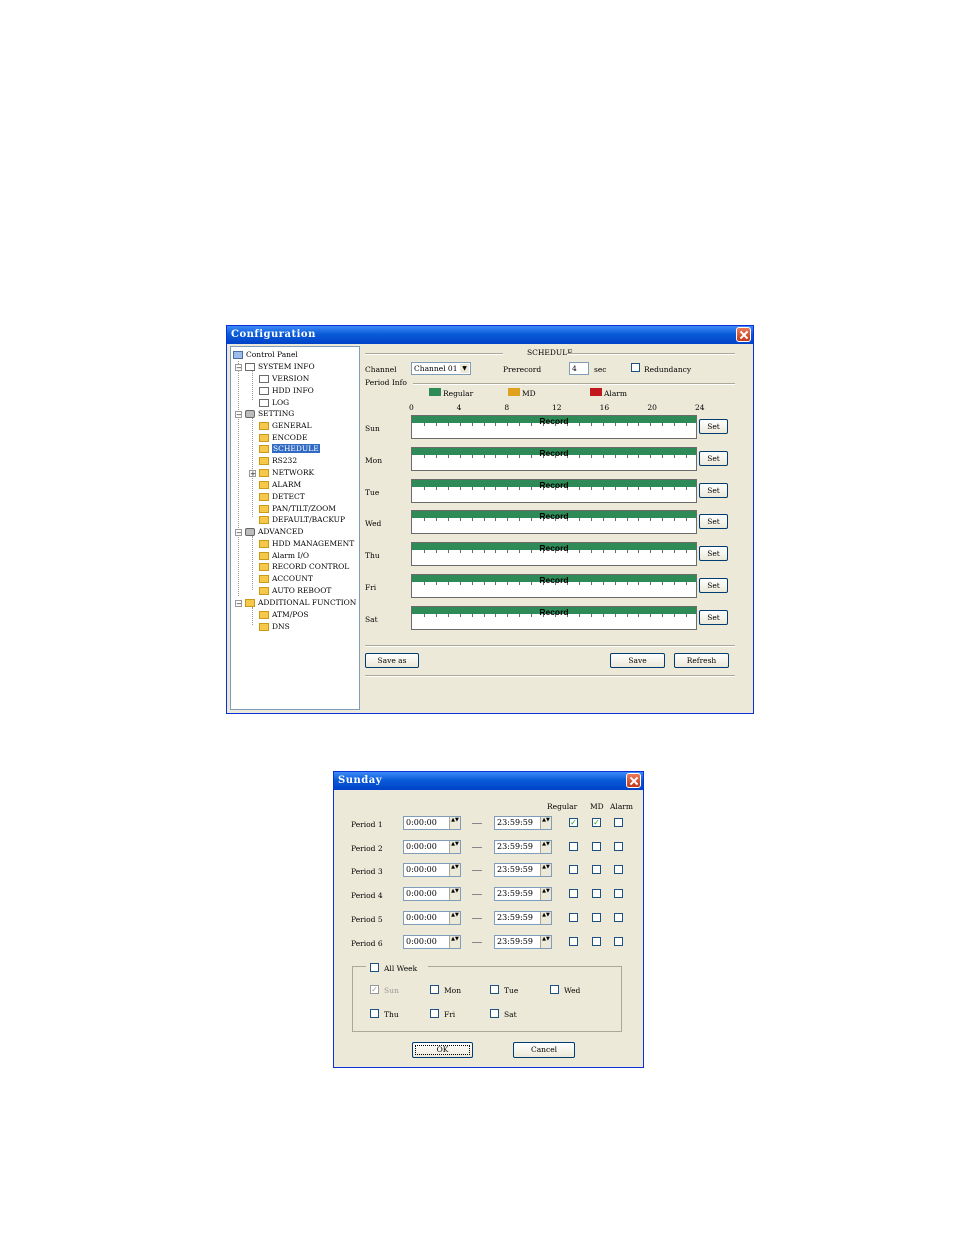 The height and width of the screenshot is (1235, 954). What do you see at coordinates (280, 484) in the screenshot?
I see `tree-item-alarm: ALARM` at bounding box center [280, 484].